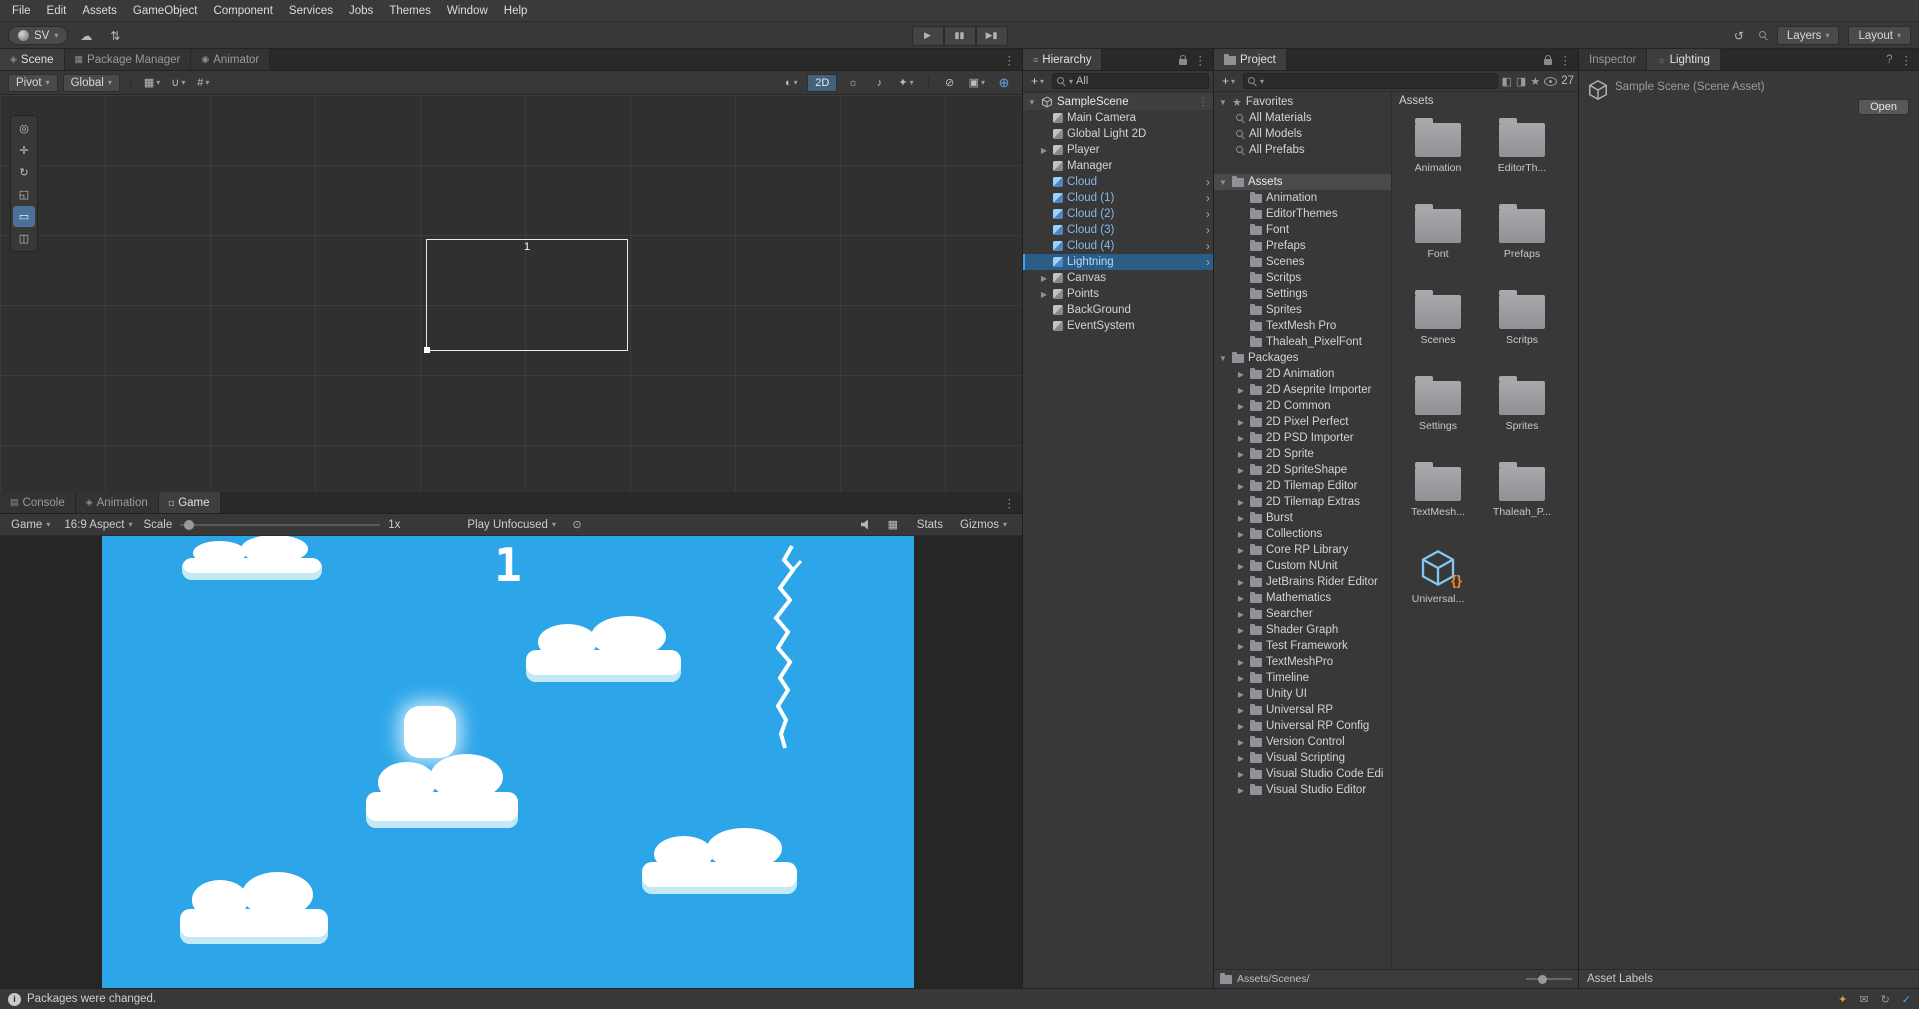 The width and height of the screenshot is (1919, 1009). Describe the element at coordinates (33, 82) in the screenshot. I see `pivot-dropdown: Pivot ▾` at that location.